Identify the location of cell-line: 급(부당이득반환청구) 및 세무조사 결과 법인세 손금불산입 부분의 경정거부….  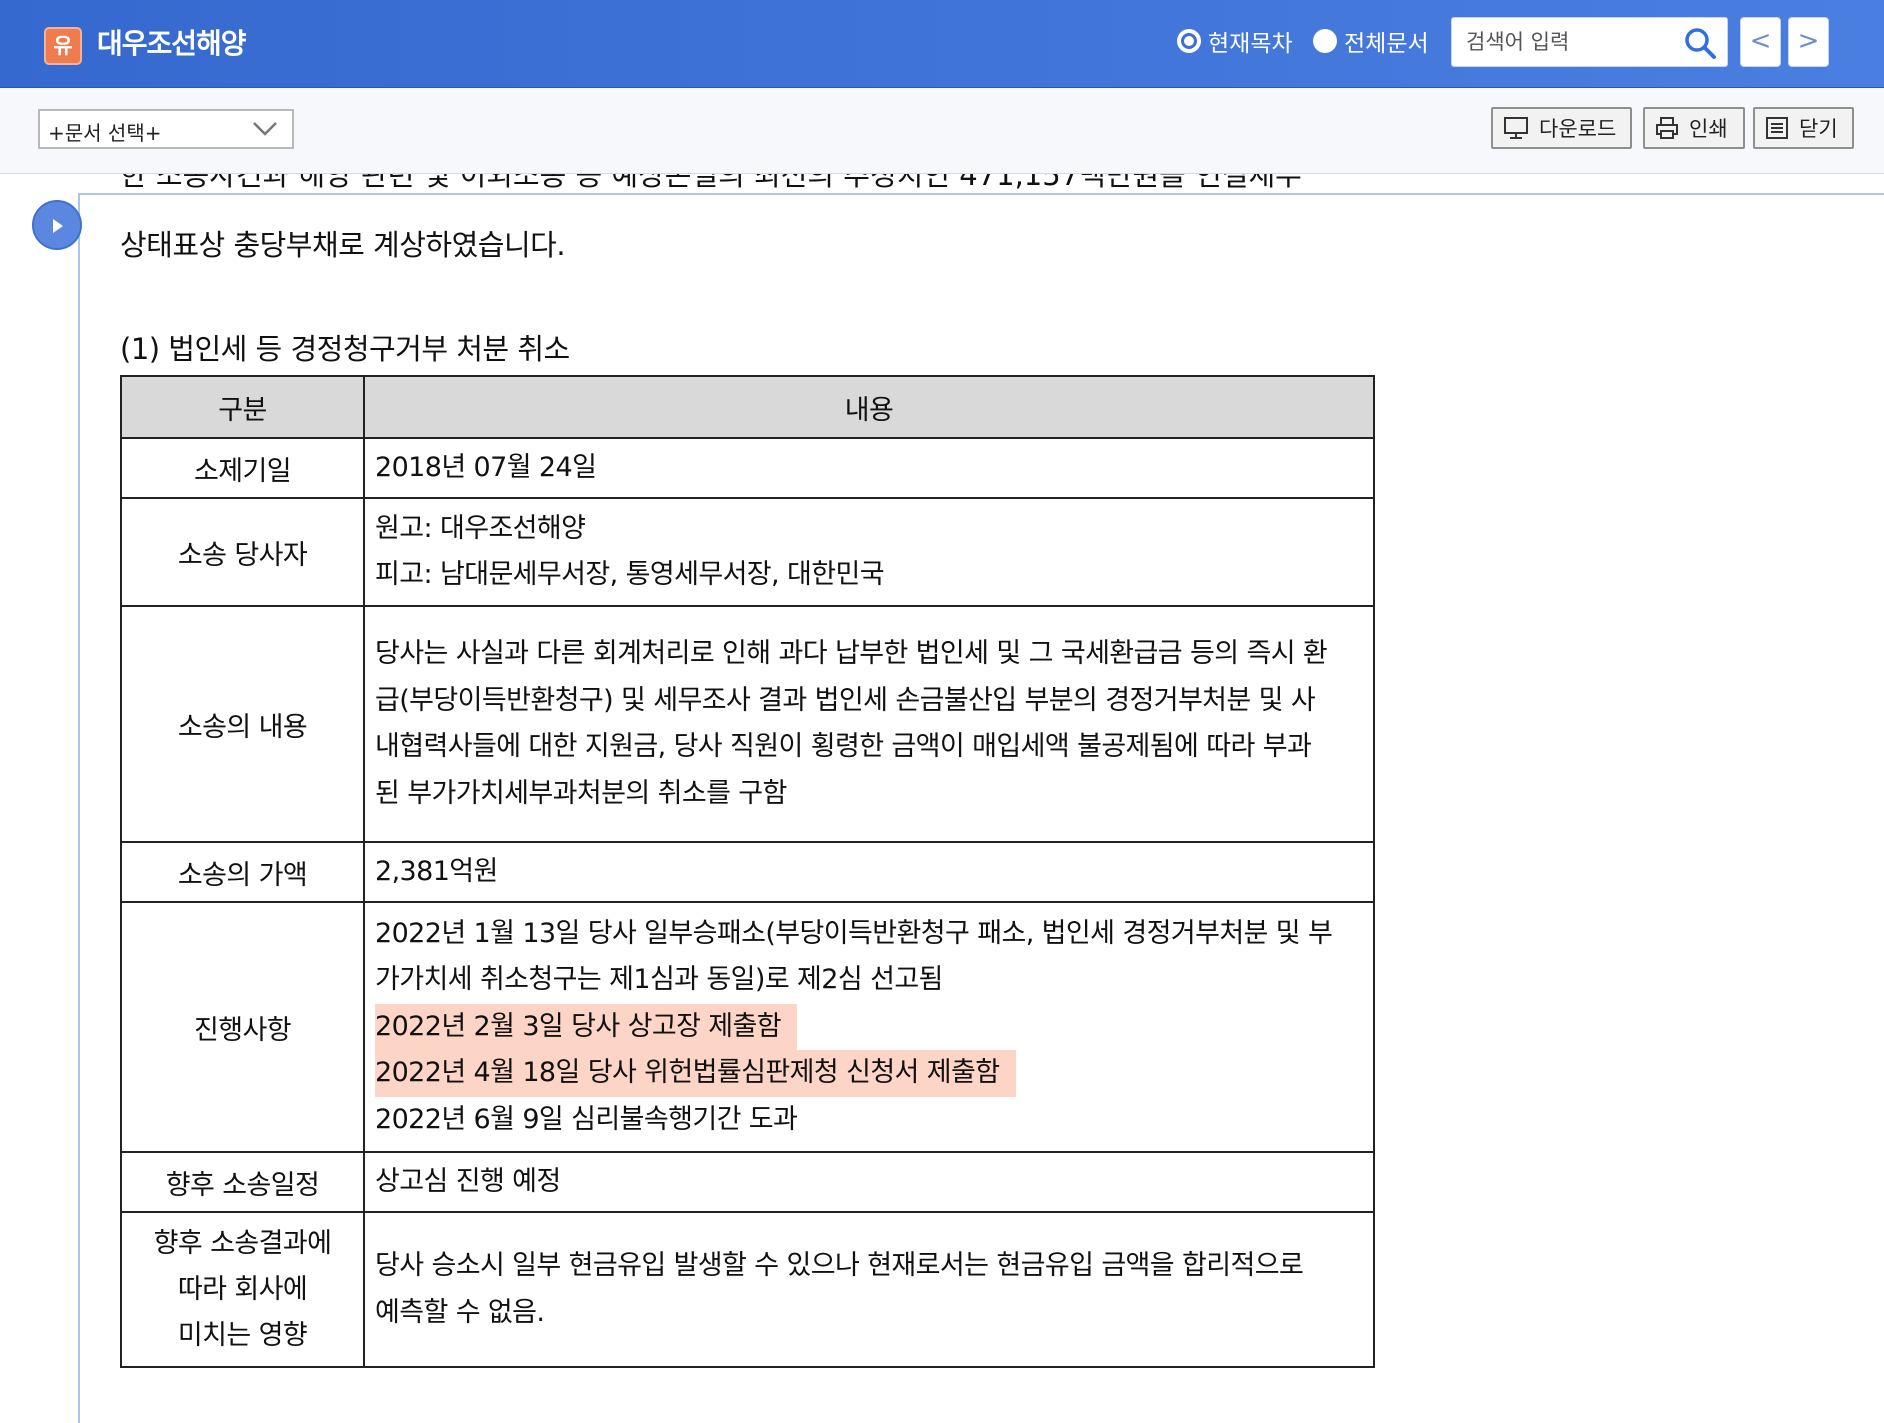
(845, 700).